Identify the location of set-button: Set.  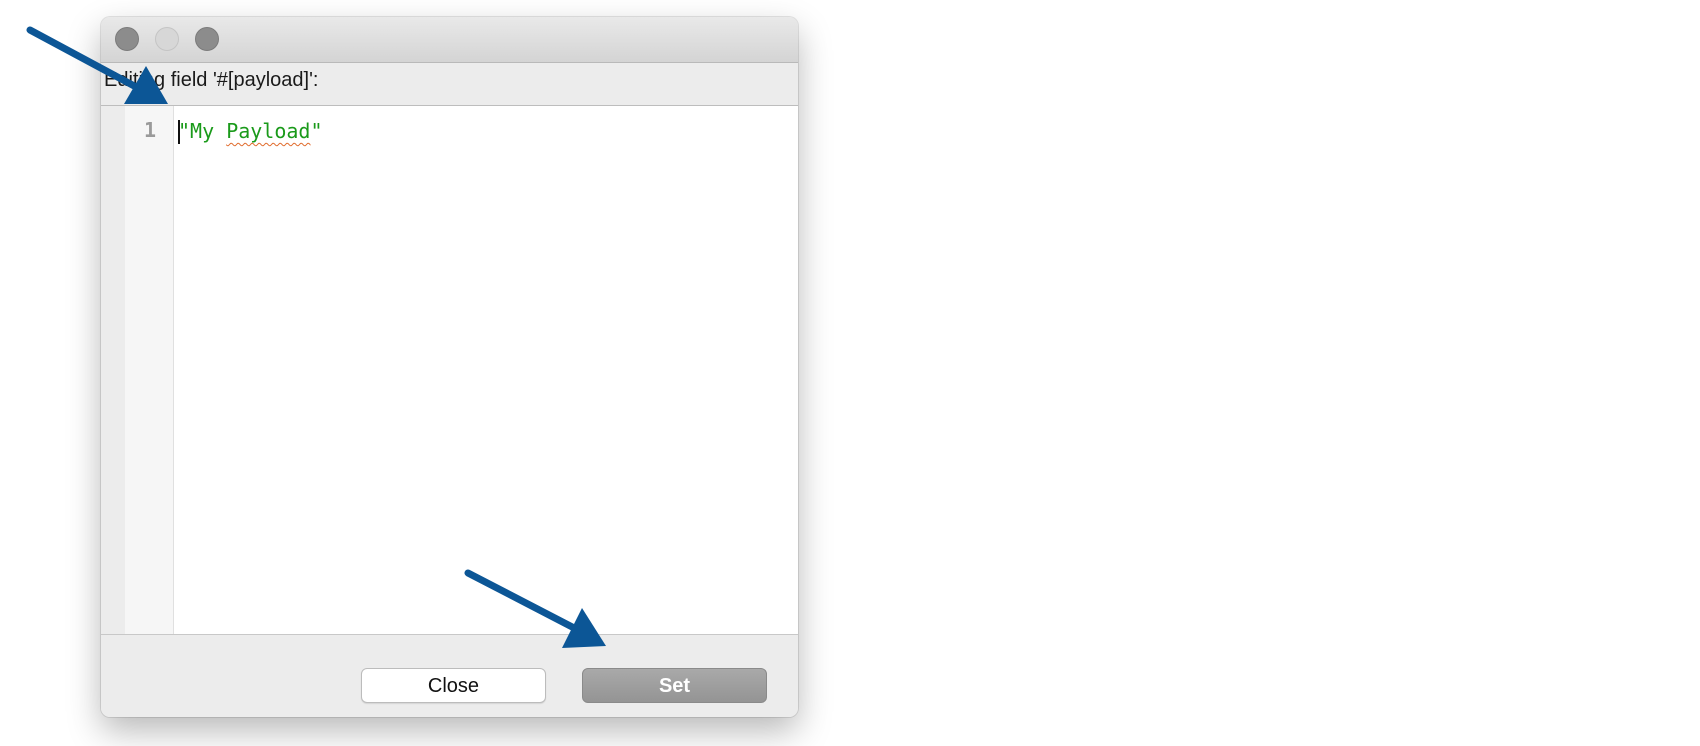
(674, 685).